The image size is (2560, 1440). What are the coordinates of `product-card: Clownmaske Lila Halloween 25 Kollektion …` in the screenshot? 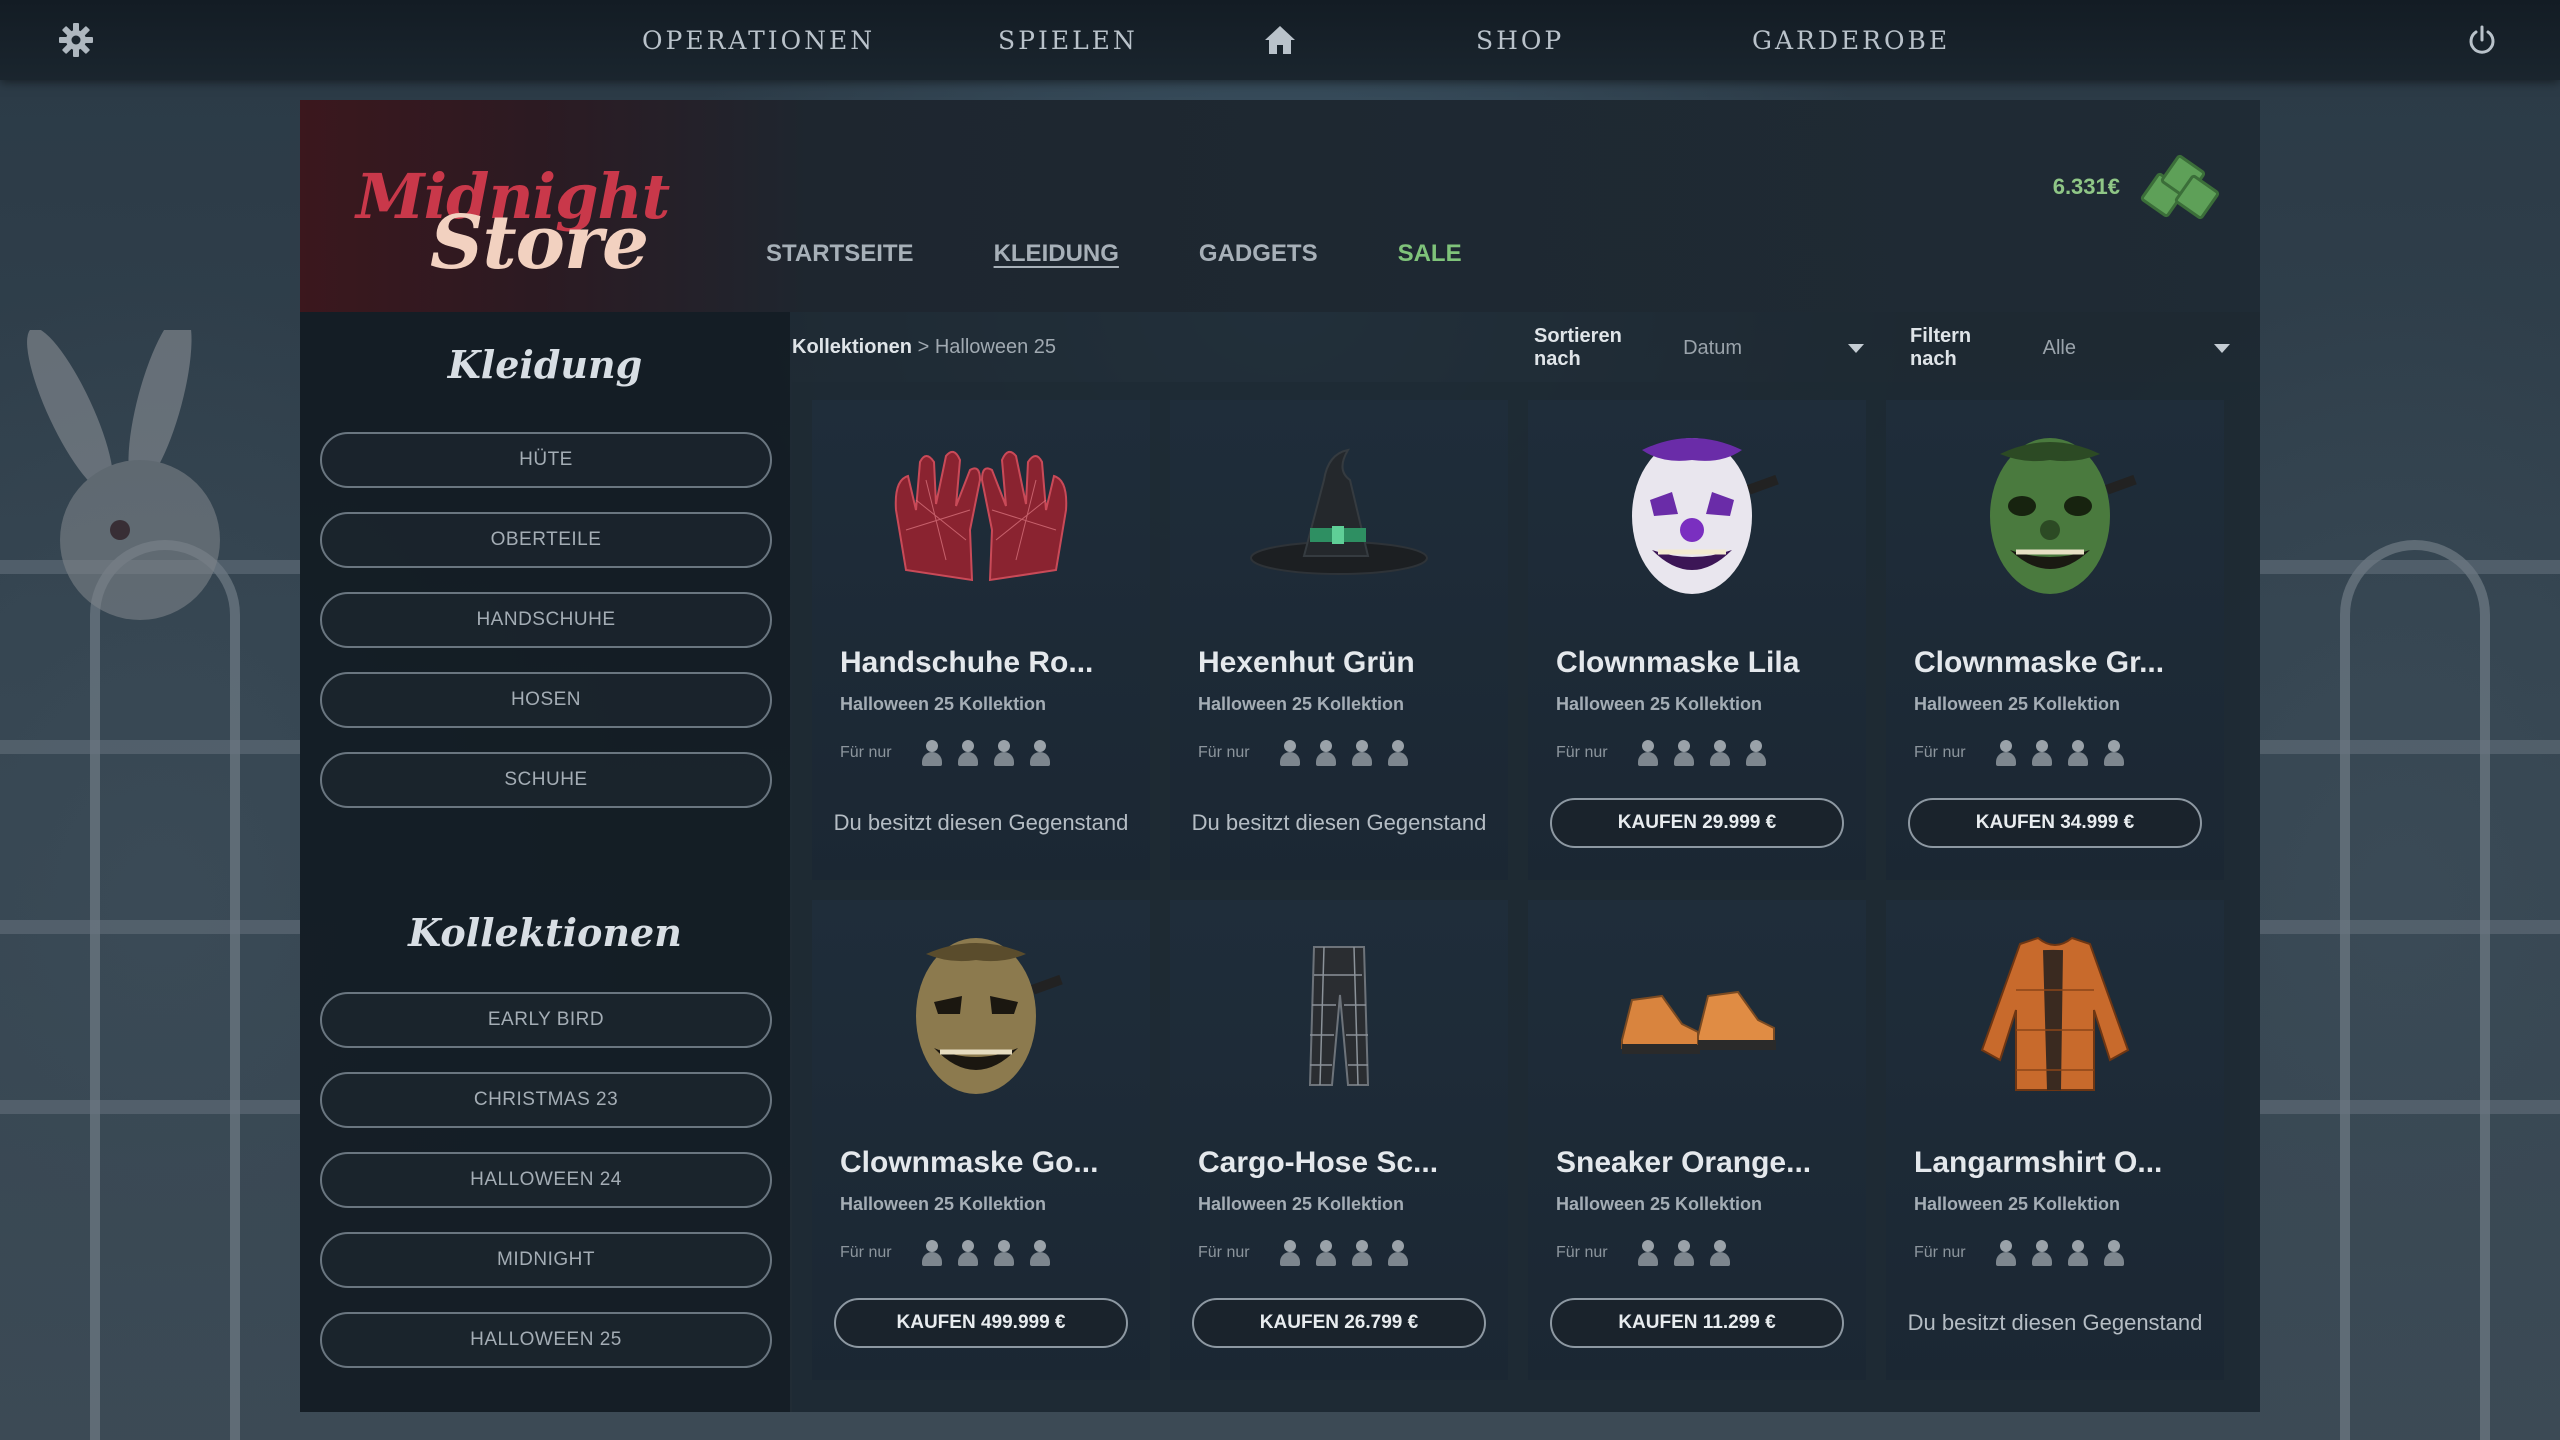 It's located at (1697, 640).